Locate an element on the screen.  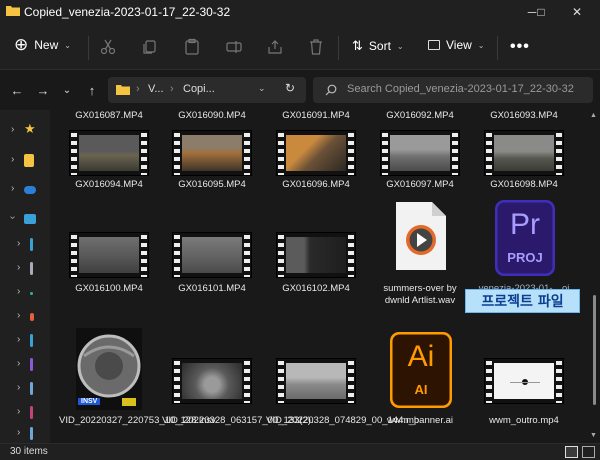
vertical-scrollbar: ▲ ▼ is located at coordinates (594, 276).